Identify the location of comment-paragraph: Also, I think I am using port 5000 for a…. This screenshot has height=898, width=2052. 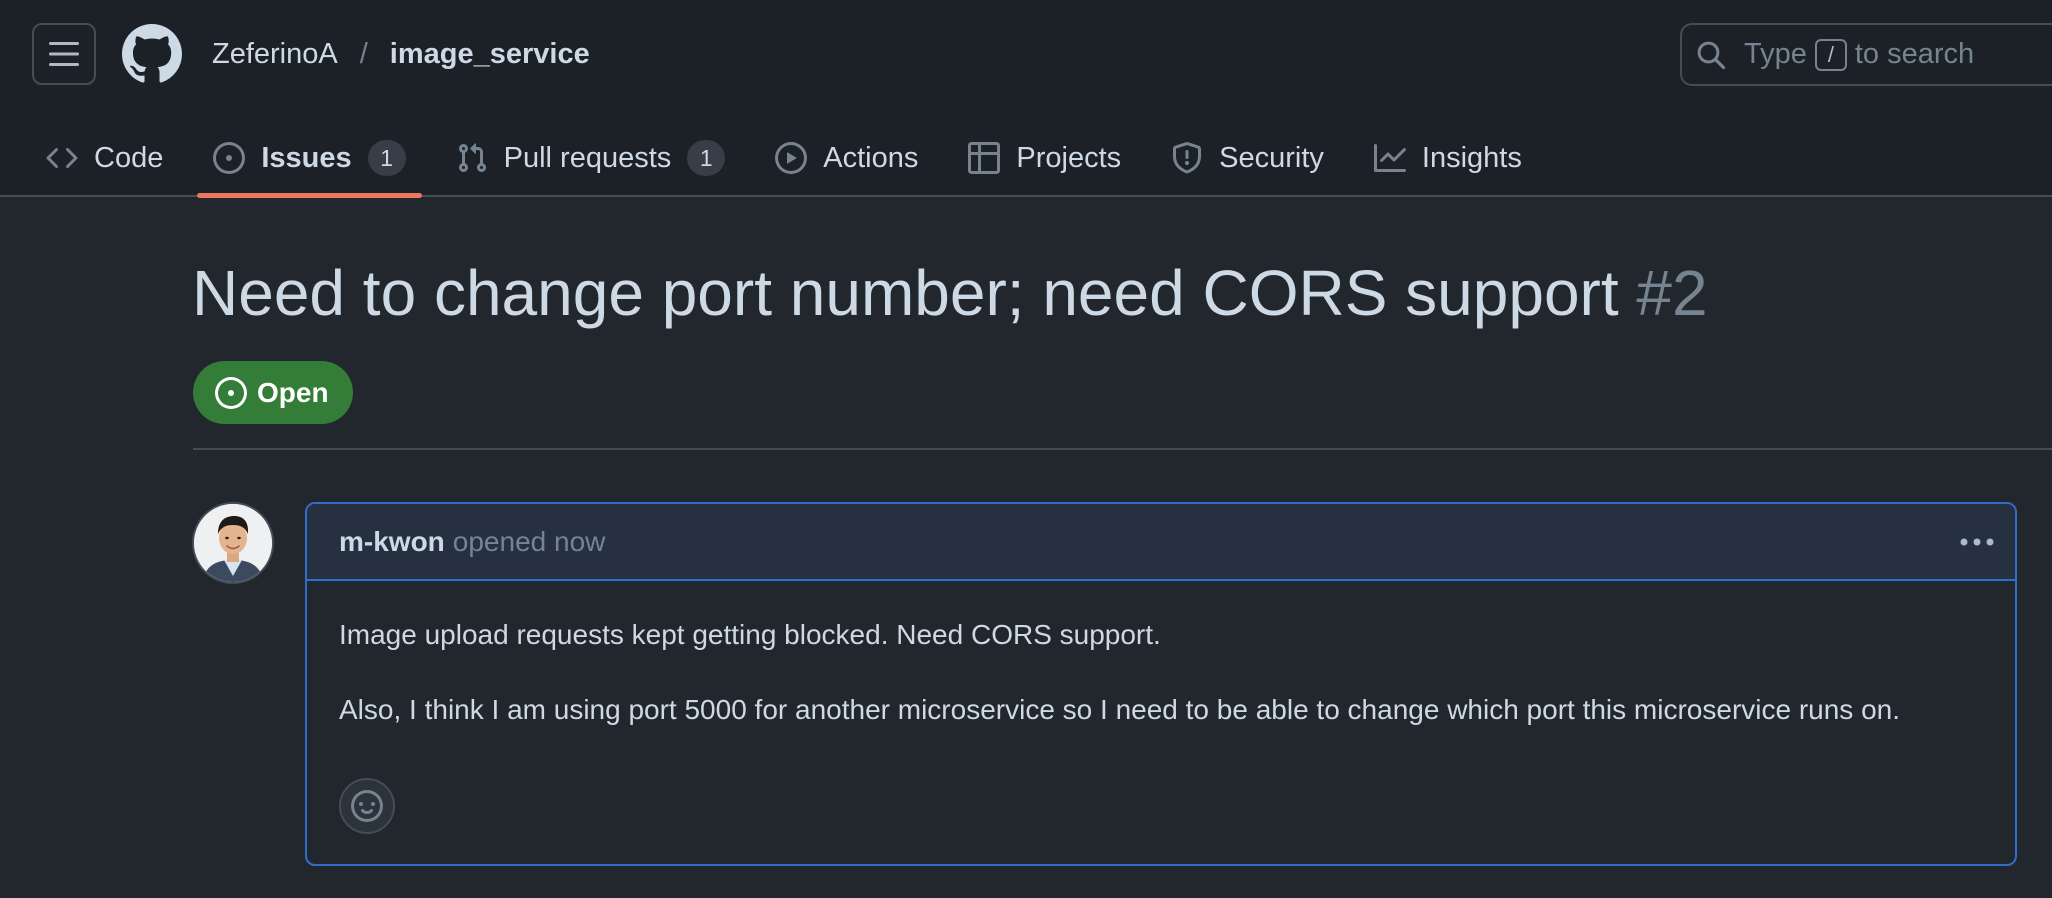
(1120, 709).